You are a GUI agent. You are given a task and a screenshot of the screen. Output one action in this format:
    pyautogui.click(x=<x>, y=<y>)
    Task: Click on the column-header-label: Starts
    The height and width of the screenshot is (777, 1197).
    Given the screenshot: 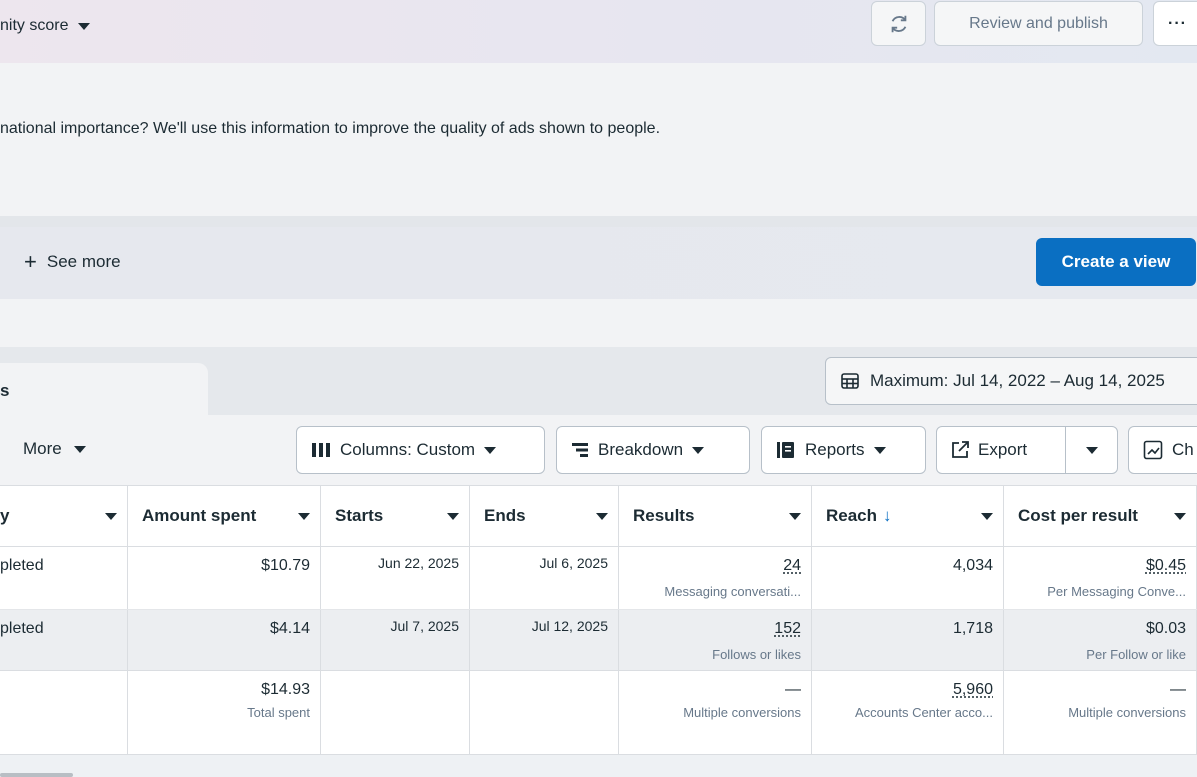 What is the action you would take?
    pyautogui.click(x=359, y=516)
    